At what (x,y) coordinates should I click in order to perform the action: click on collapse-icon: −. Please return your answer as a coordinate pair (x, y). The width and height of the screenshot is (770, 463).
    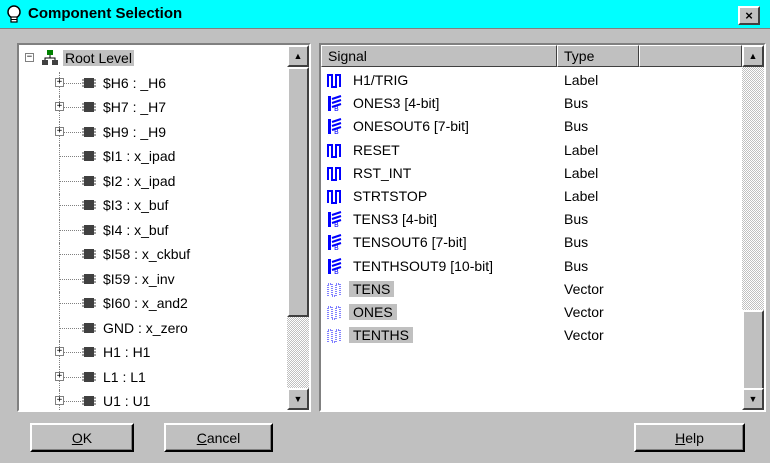
    Looking at the image, I should click on (29, 57).